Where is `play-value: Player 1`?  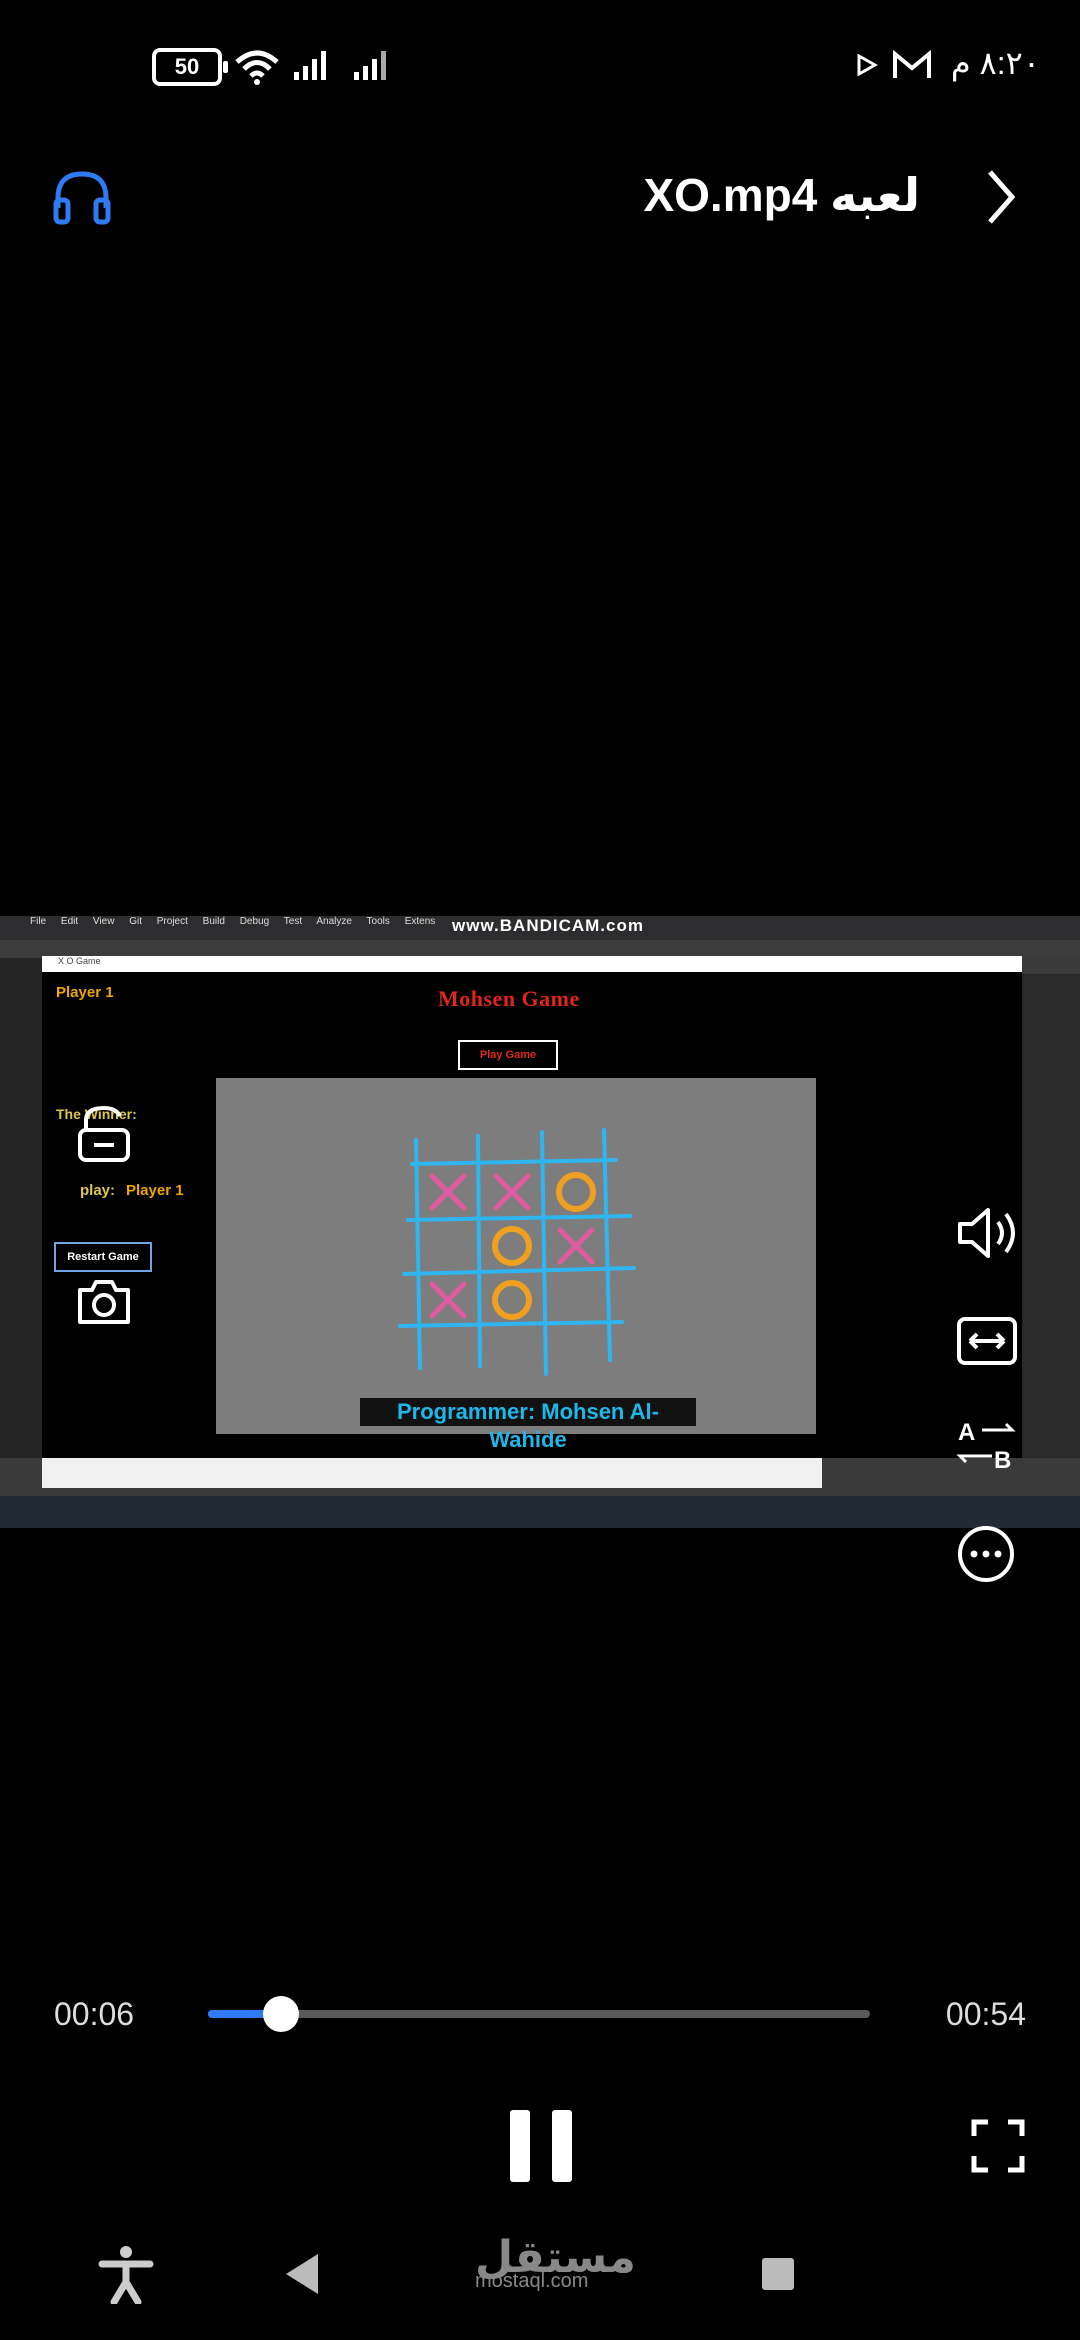
play-value: Player 1 is located at coordinates (155, 1190).